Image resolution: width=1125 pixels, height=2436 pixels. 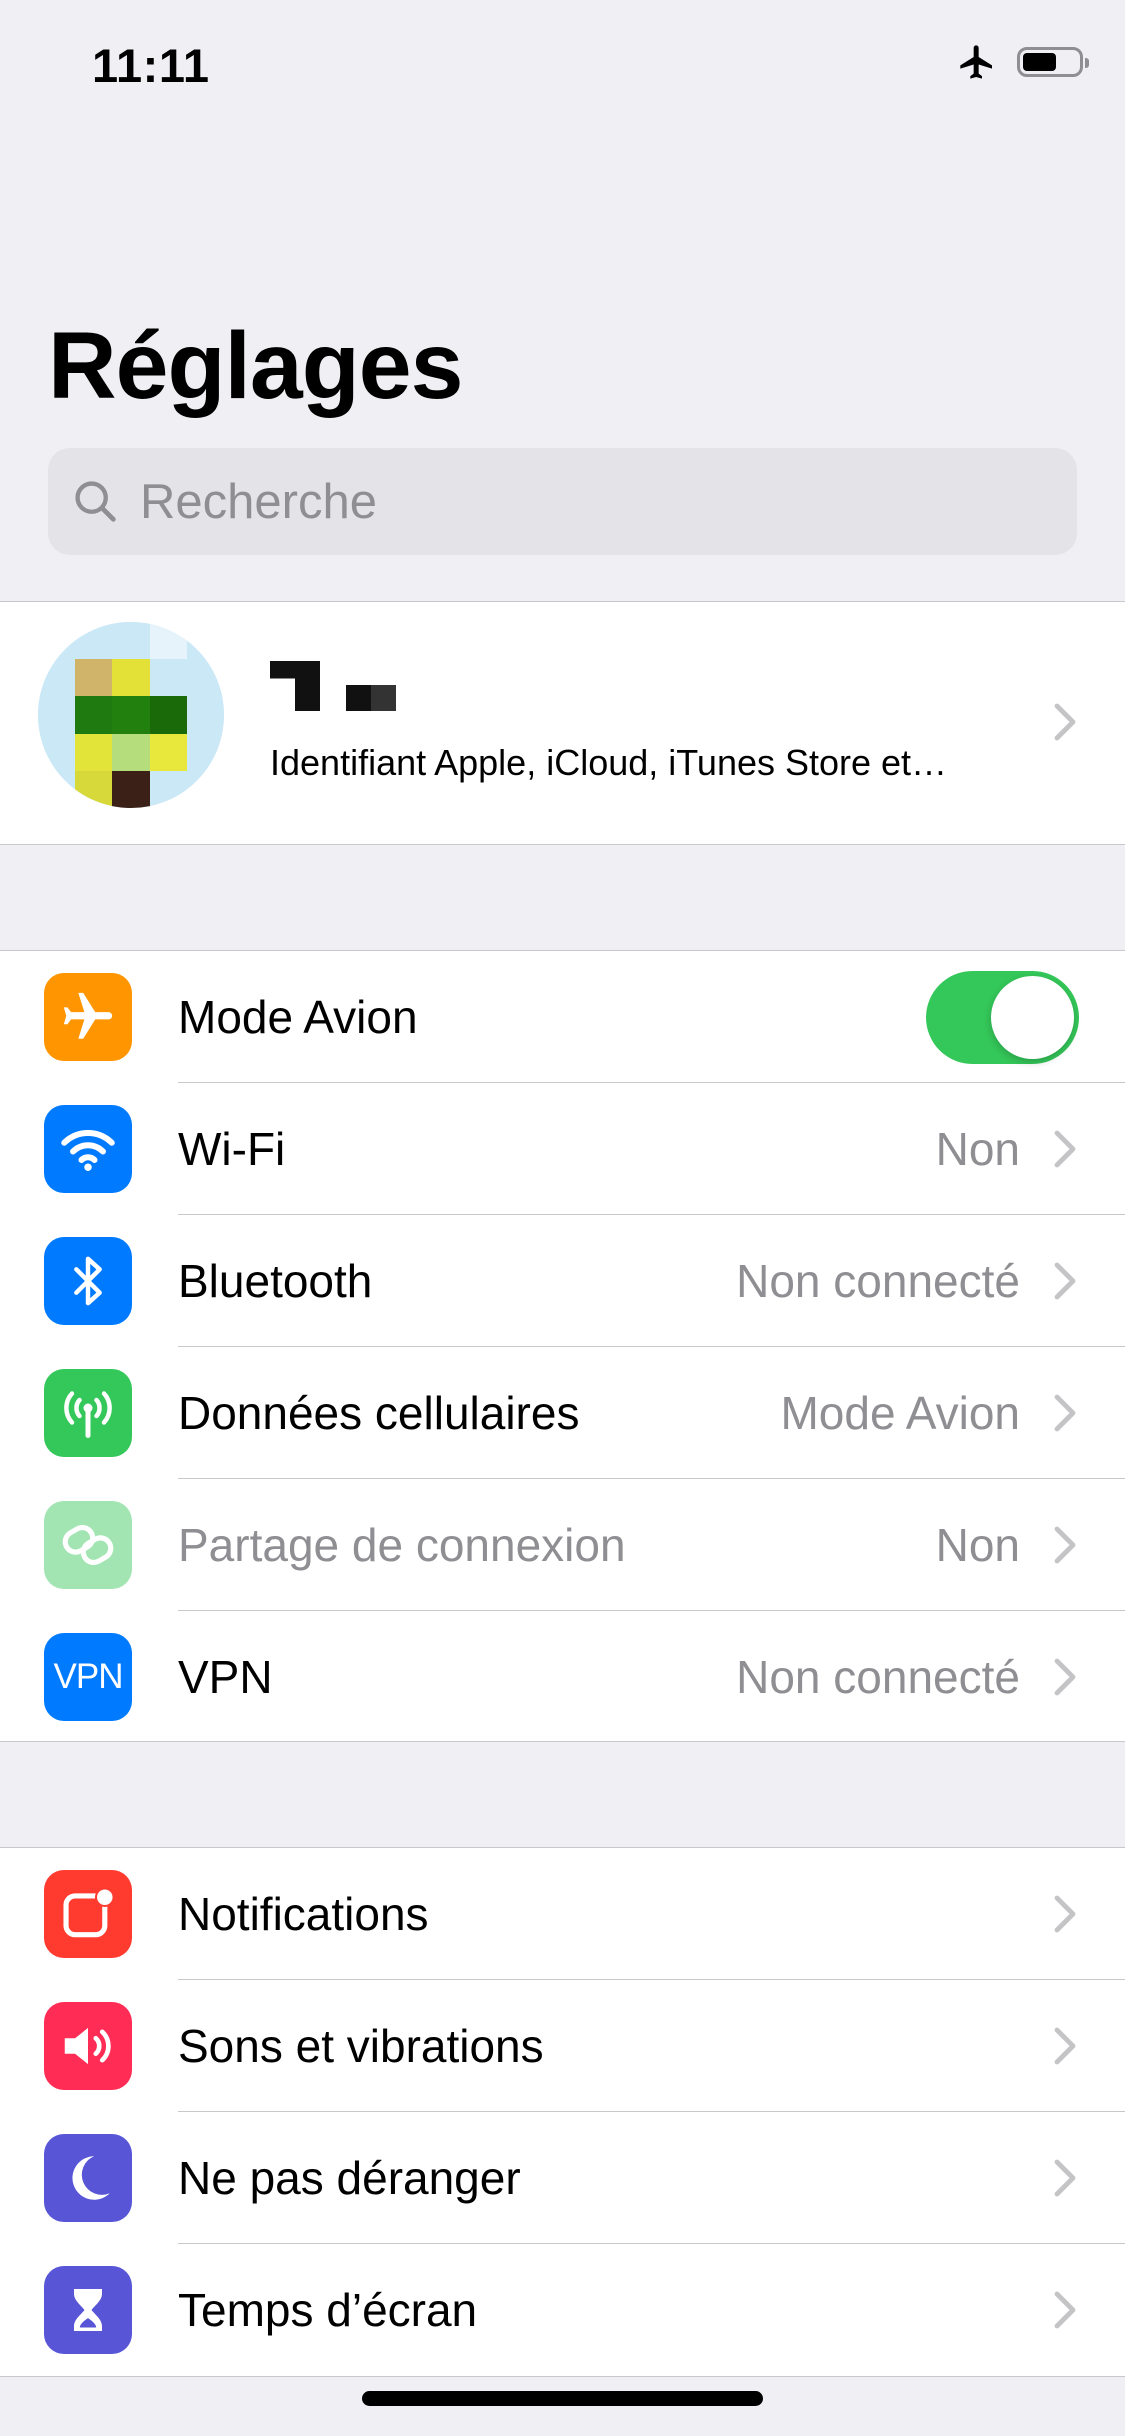 What do you see at coordinates (1053, 62) in the screenshot?
I see `battery-icon` at bounding box center [1053, 62].